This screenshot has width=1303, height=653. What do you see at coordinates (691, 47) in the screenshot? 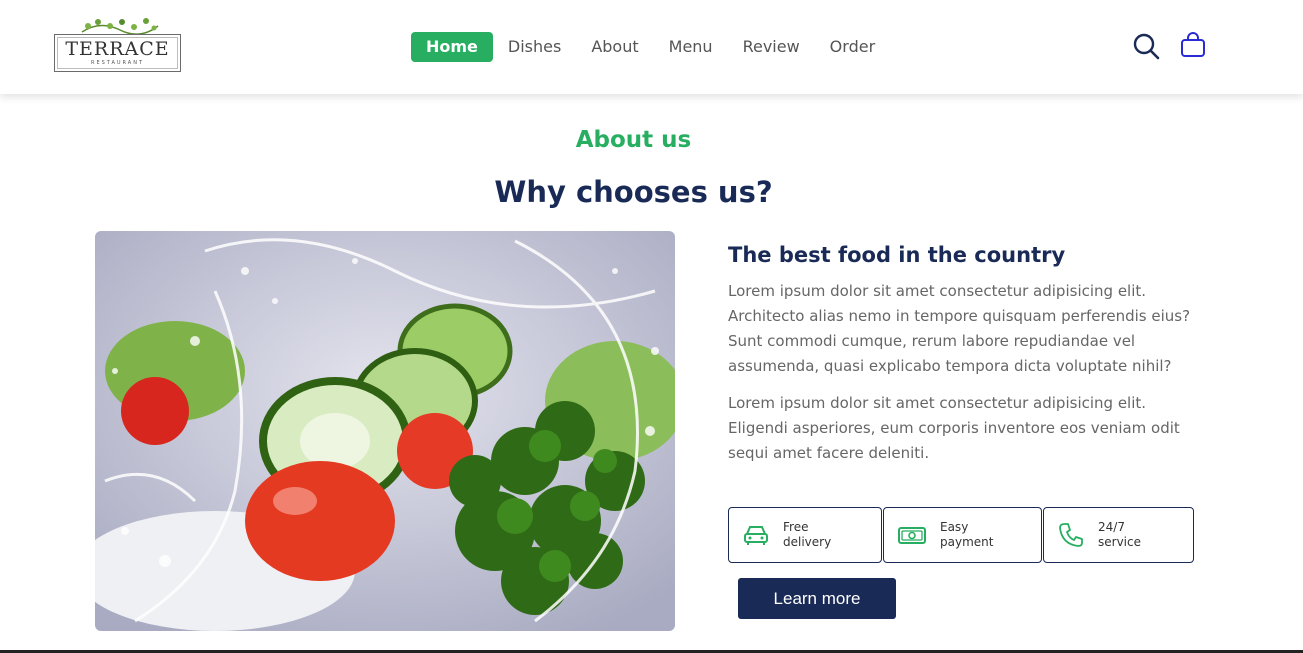
I see `nav-menu: Menu` at bounding box center [691, 47].